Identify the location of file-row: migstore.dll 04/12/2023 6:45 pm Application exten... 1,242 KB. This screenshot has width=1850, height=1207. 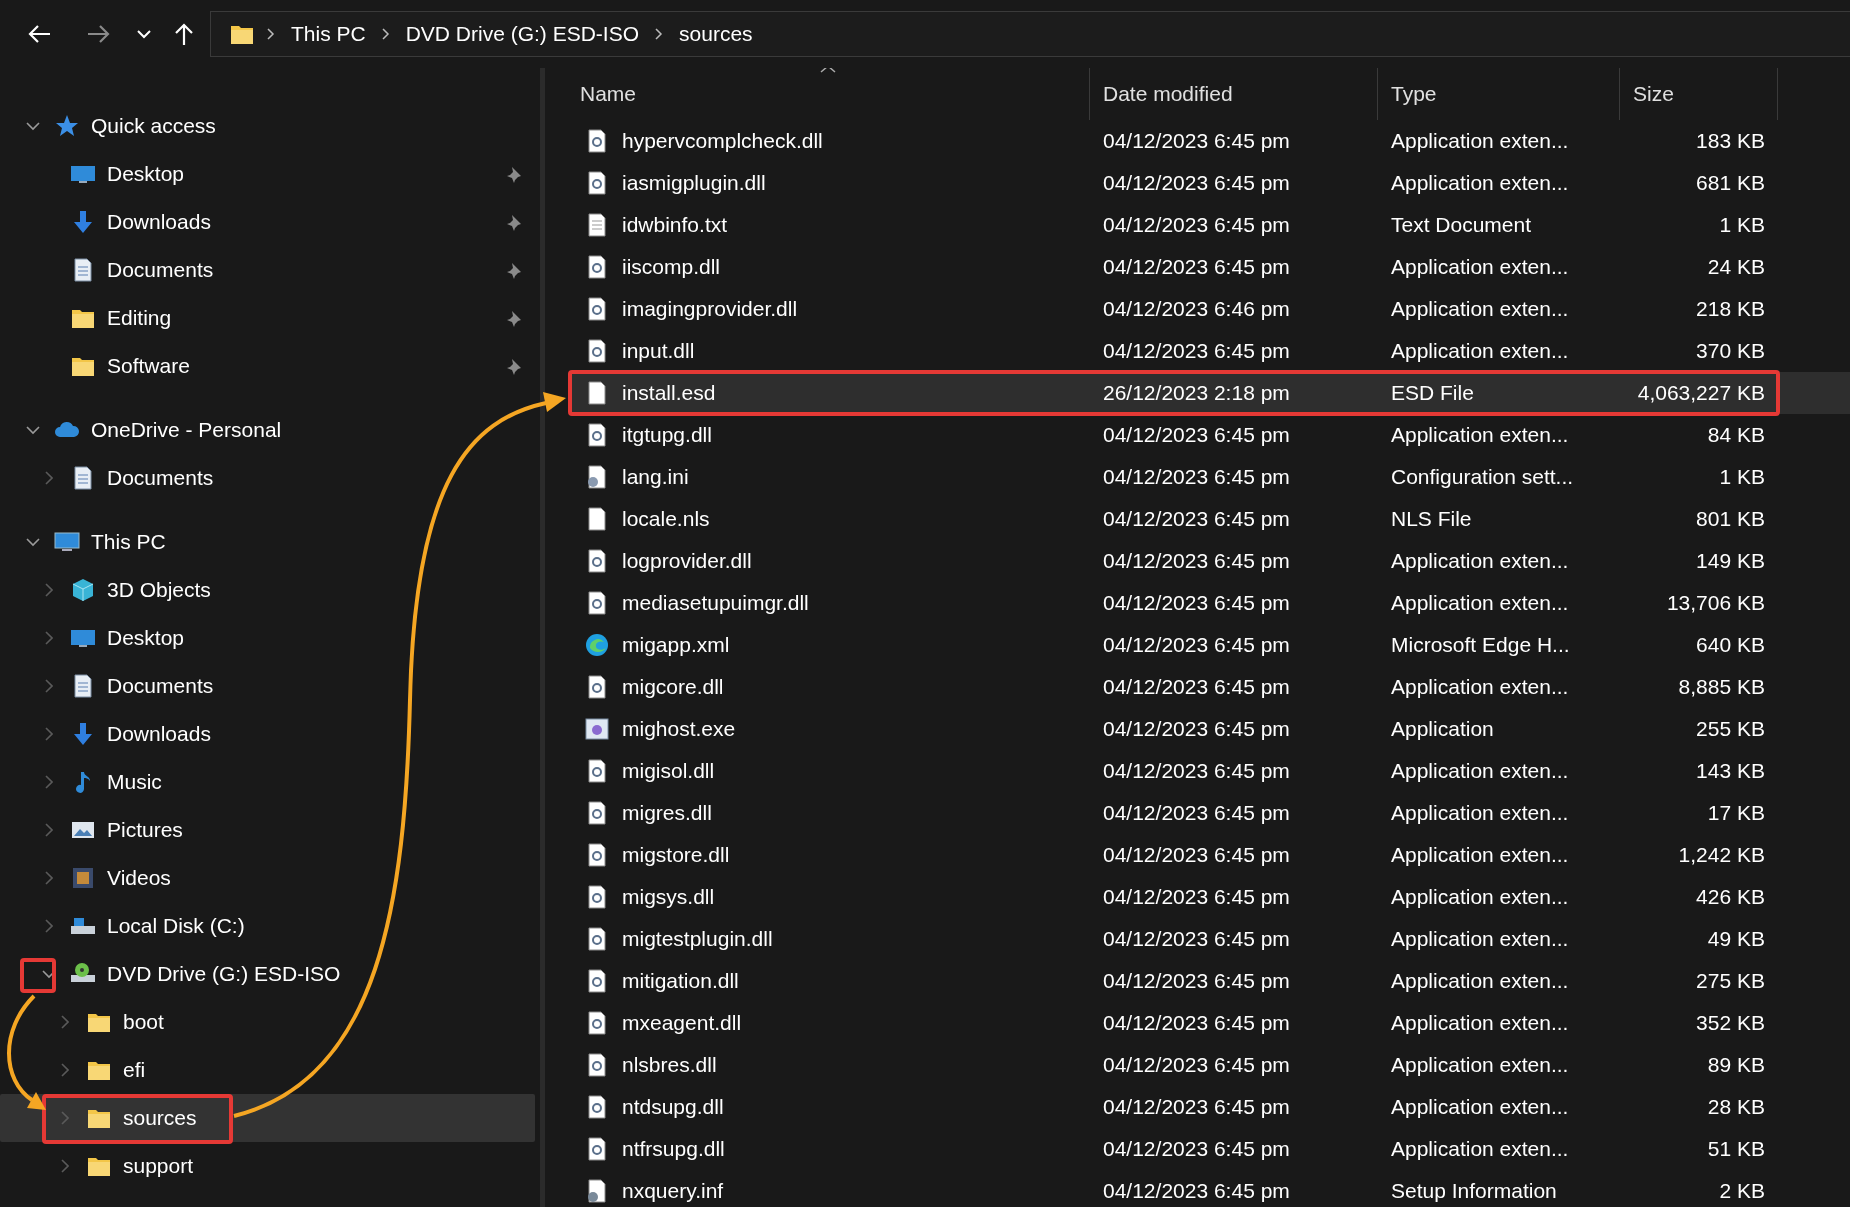
(1210, 855).